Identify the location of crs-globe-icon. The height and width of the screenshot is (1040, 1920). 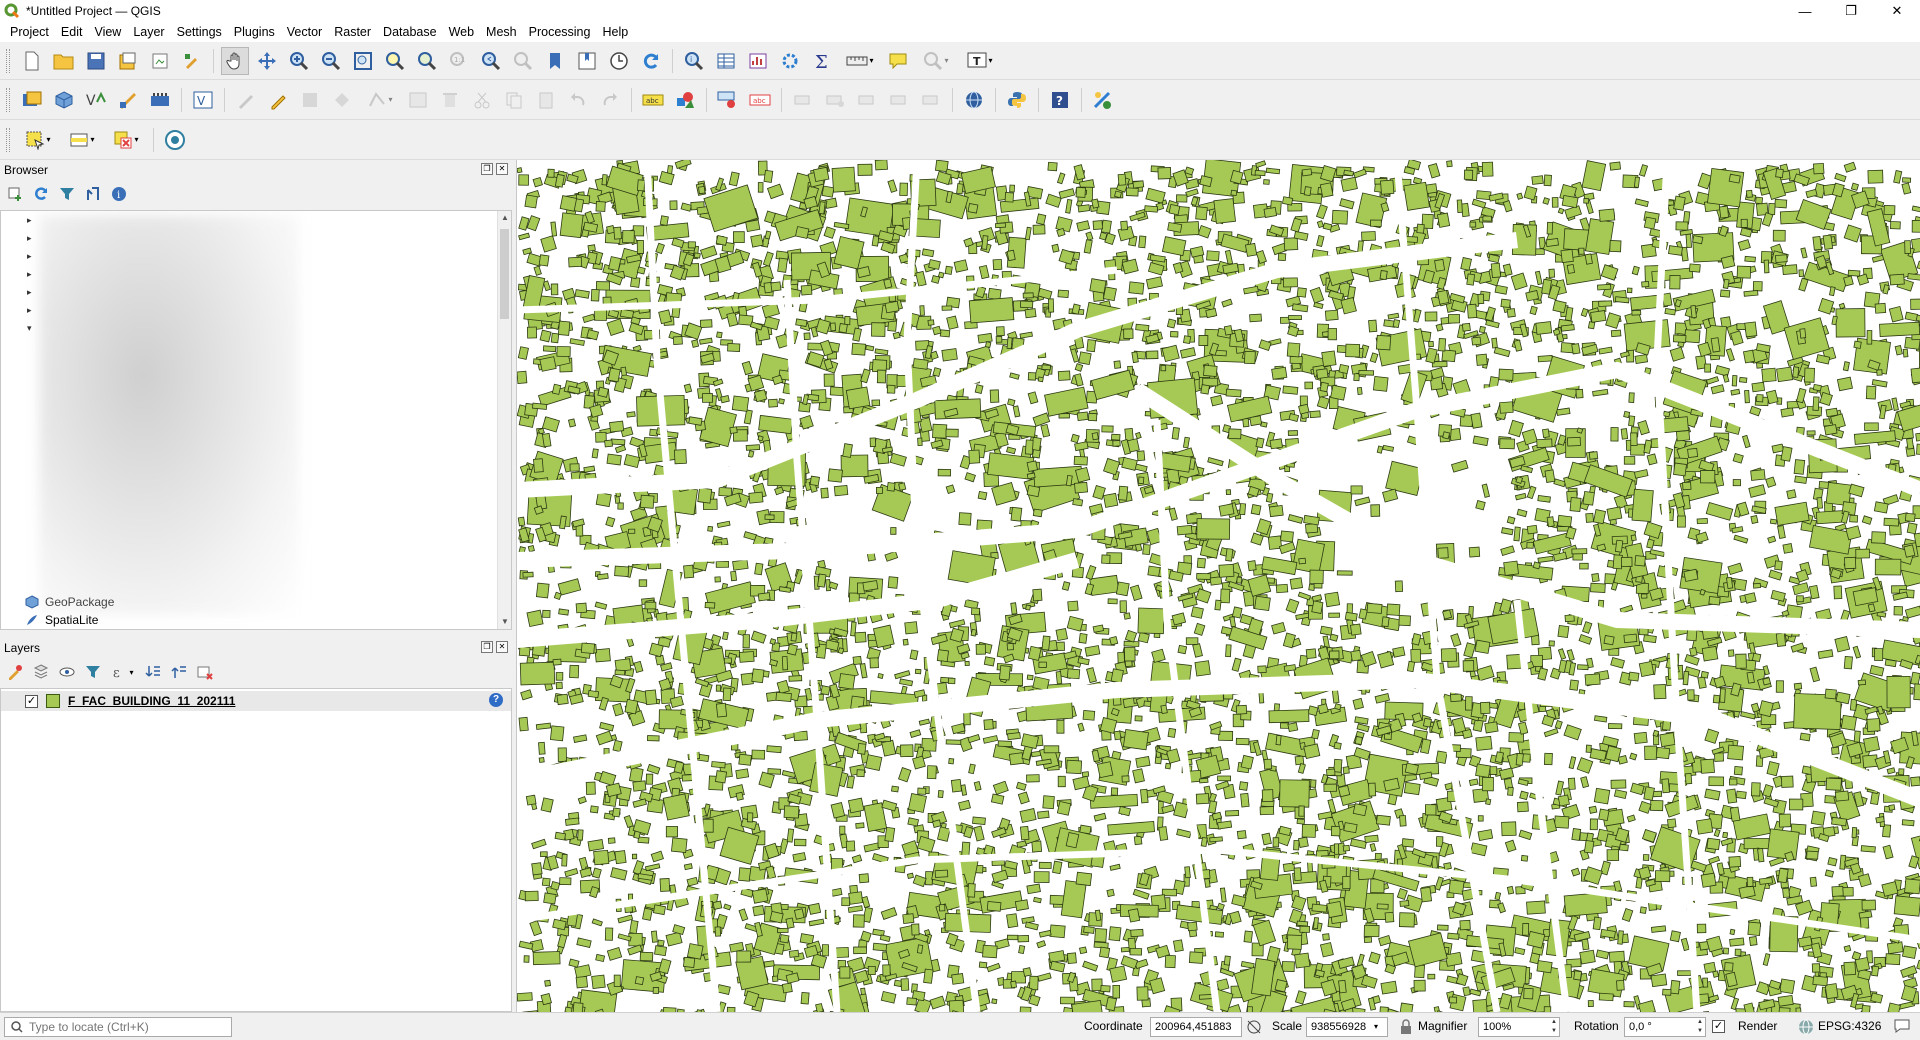
(1806, 1028).